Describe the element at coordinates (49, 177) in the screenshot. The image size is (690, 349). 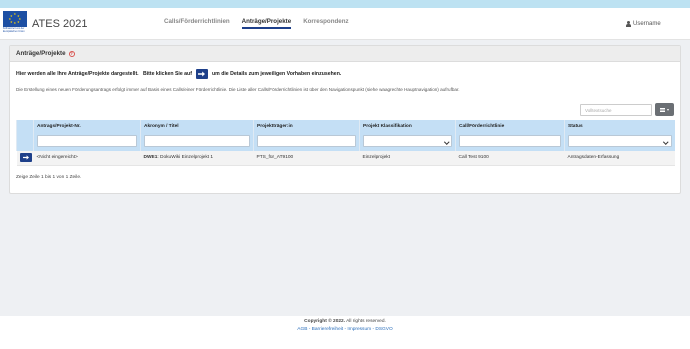
I see `table-summary: Zeige Zeile 1 bis 1 von 1 Zeile.` at that location.